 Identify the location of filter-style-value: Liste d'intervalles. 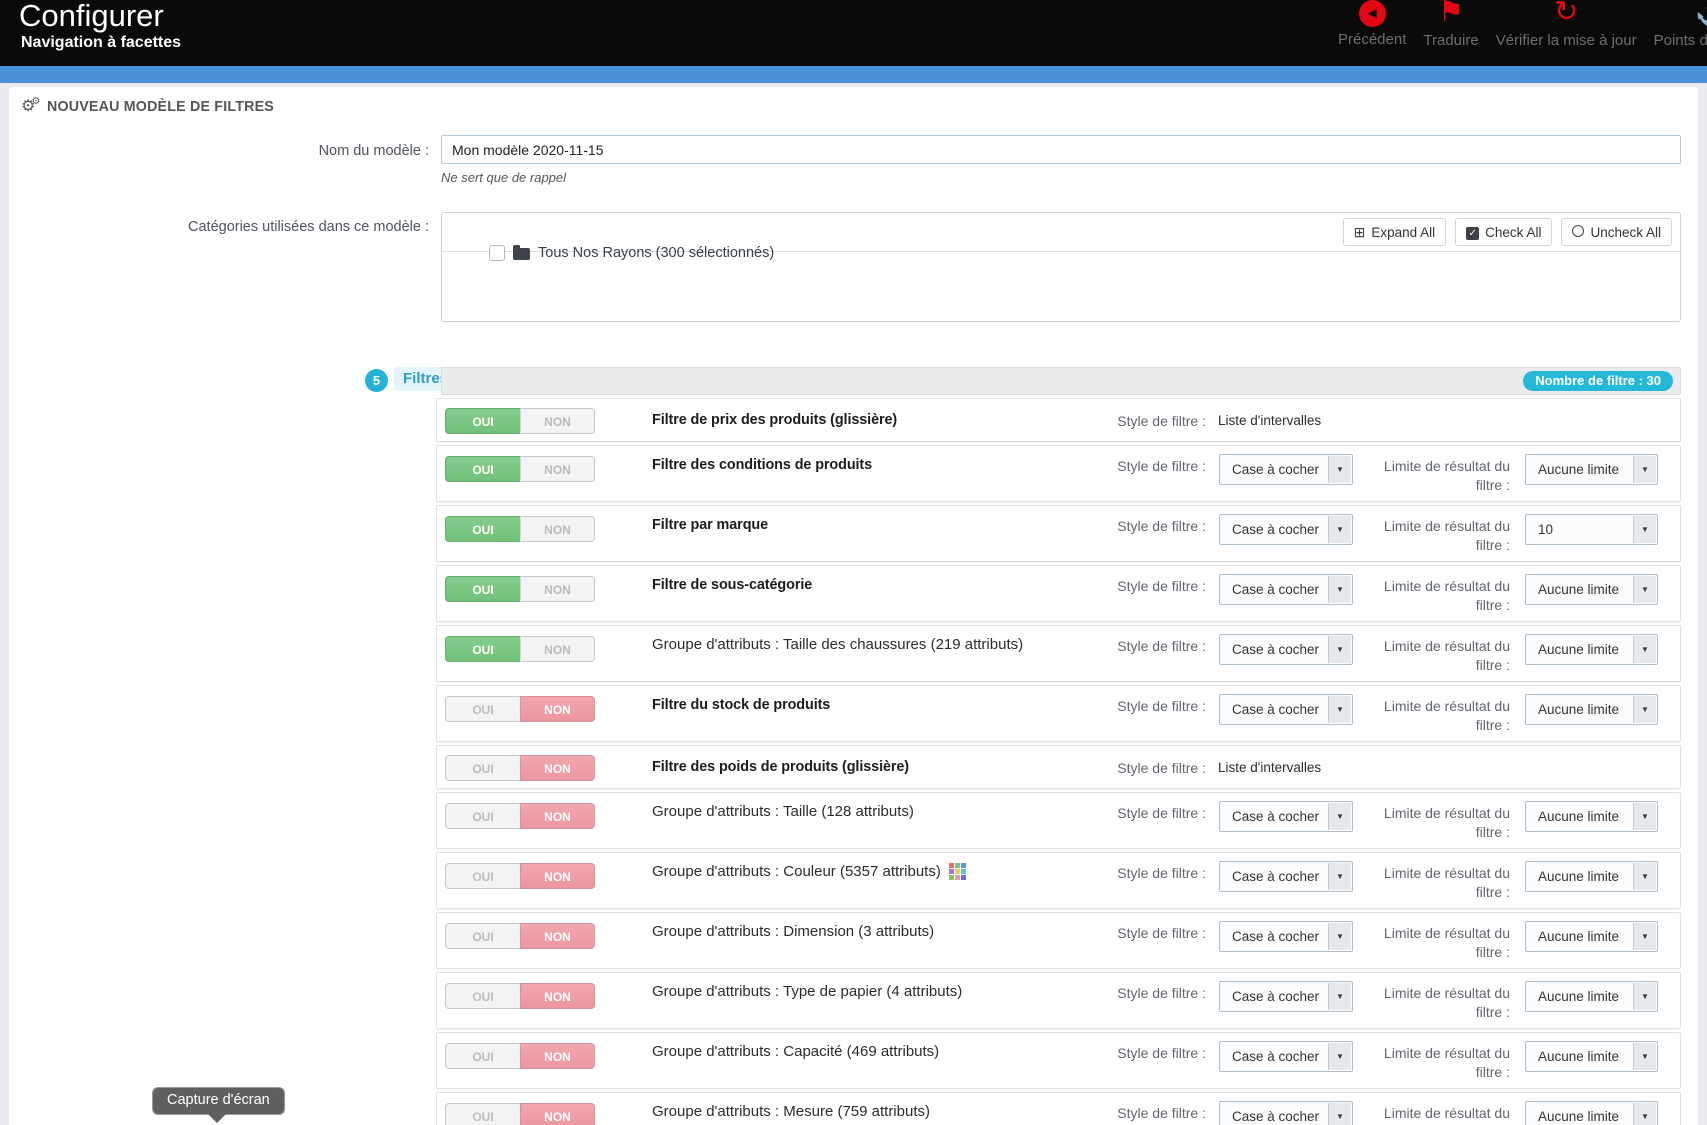
(1270, 420).